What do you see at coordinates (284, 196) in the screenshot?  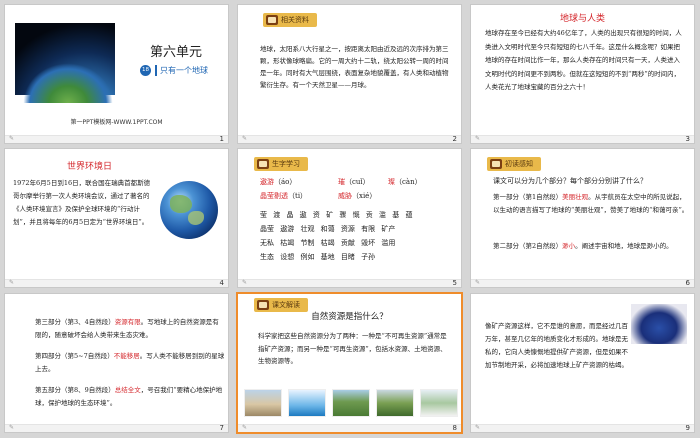 I see `vocab-item: 晶莹剔透（ti）` at bounding box center [284, 196].